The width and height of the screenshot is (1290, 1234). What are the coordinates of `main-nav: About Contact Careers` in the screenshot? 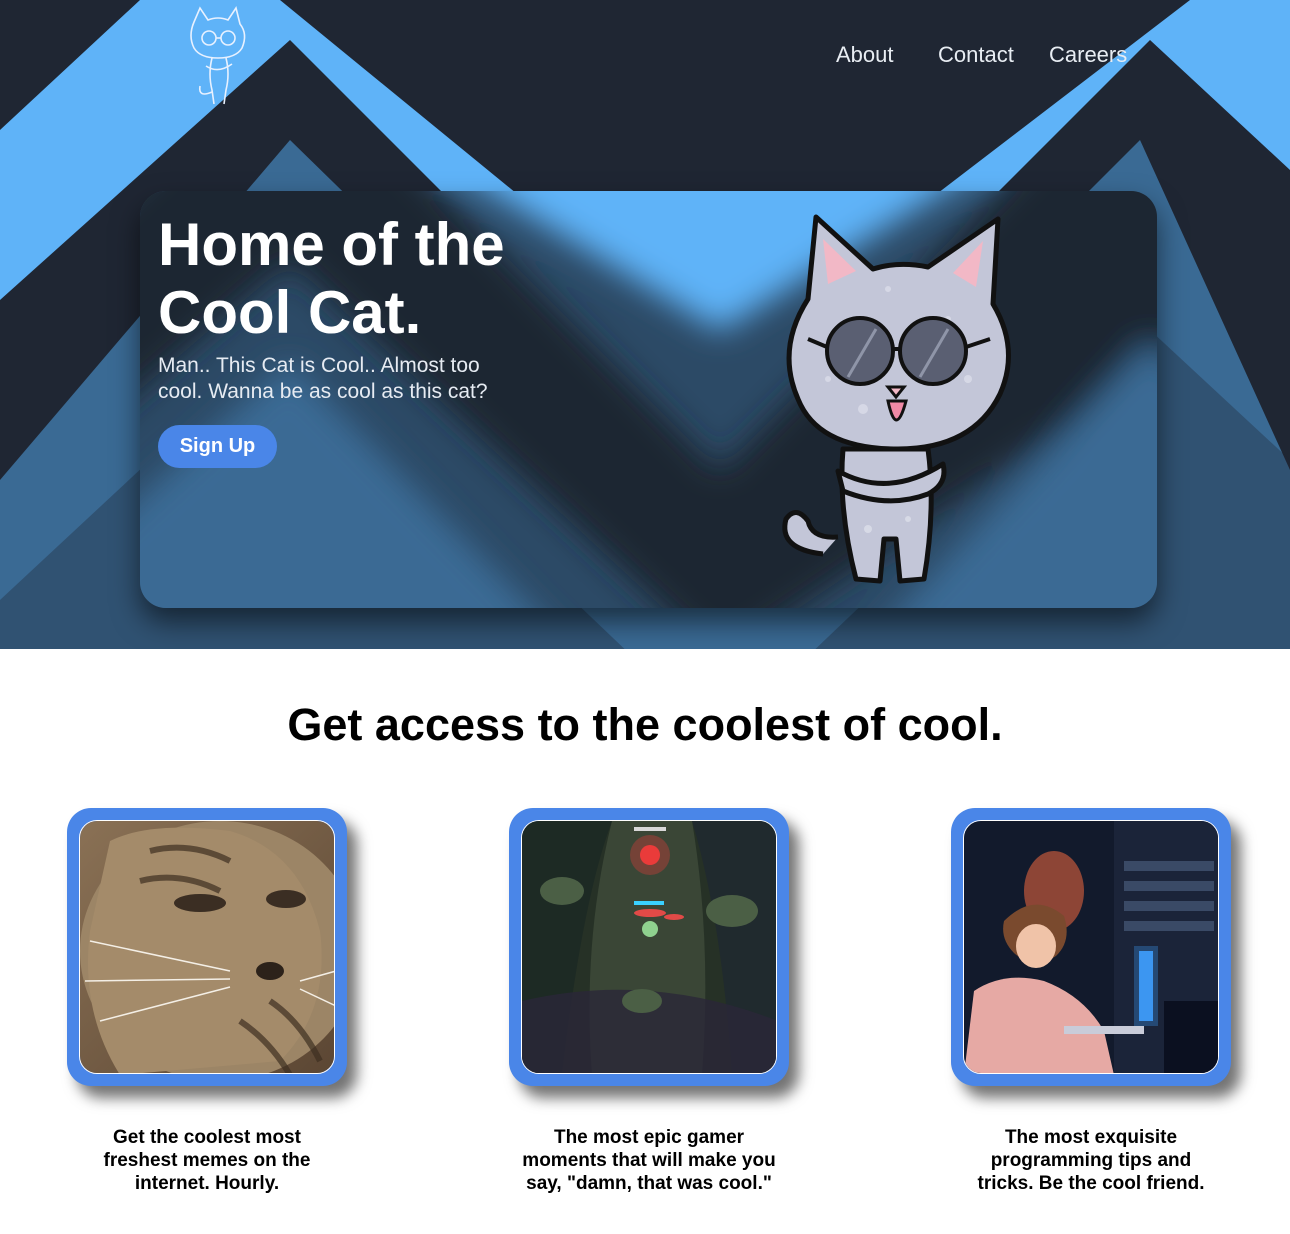 It's located at (645, 57).